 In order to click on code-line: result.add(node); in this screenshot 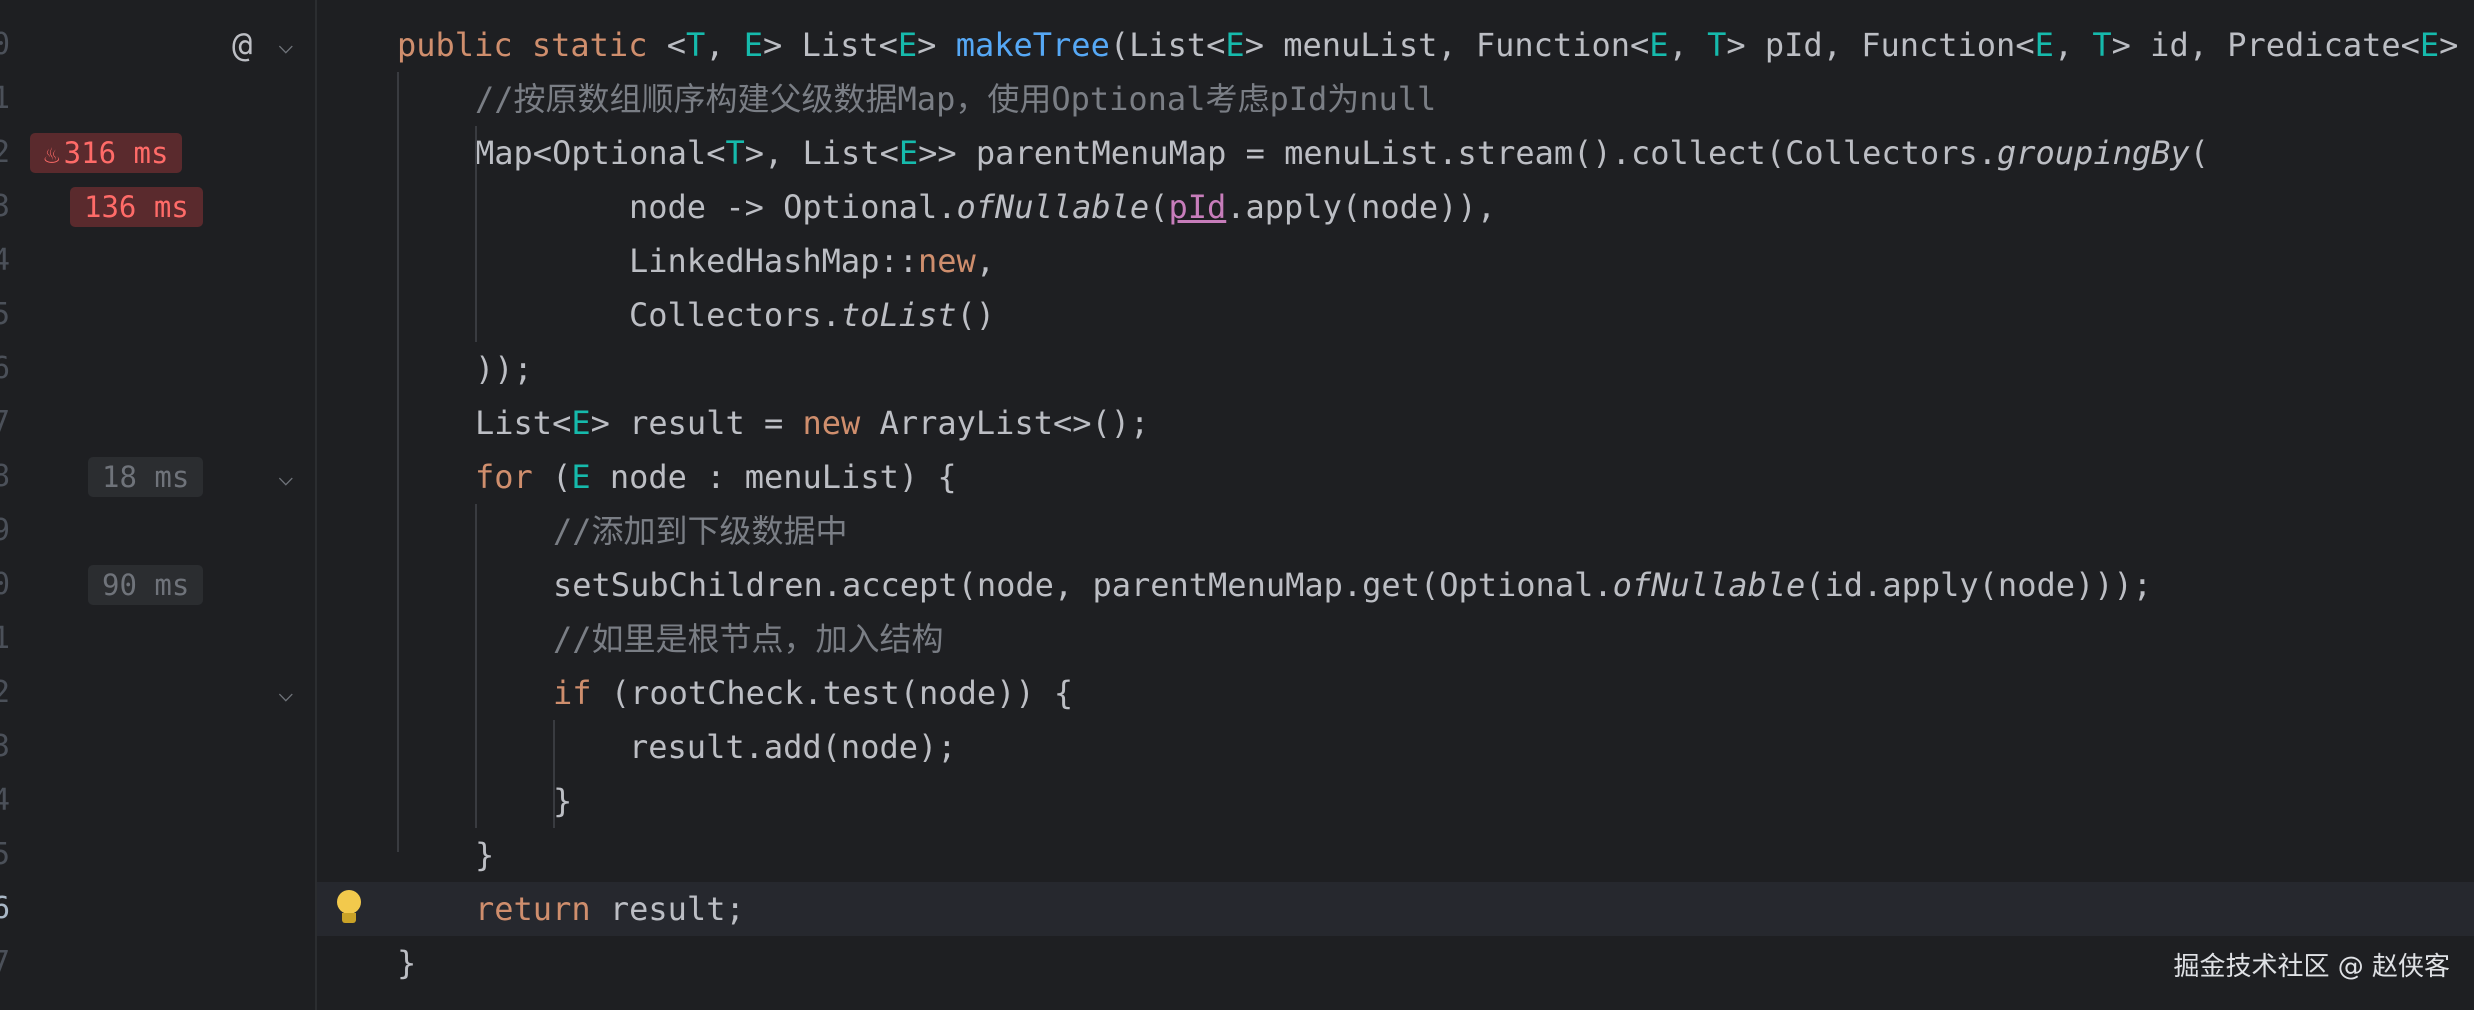, I will do `click(793, 747)`.